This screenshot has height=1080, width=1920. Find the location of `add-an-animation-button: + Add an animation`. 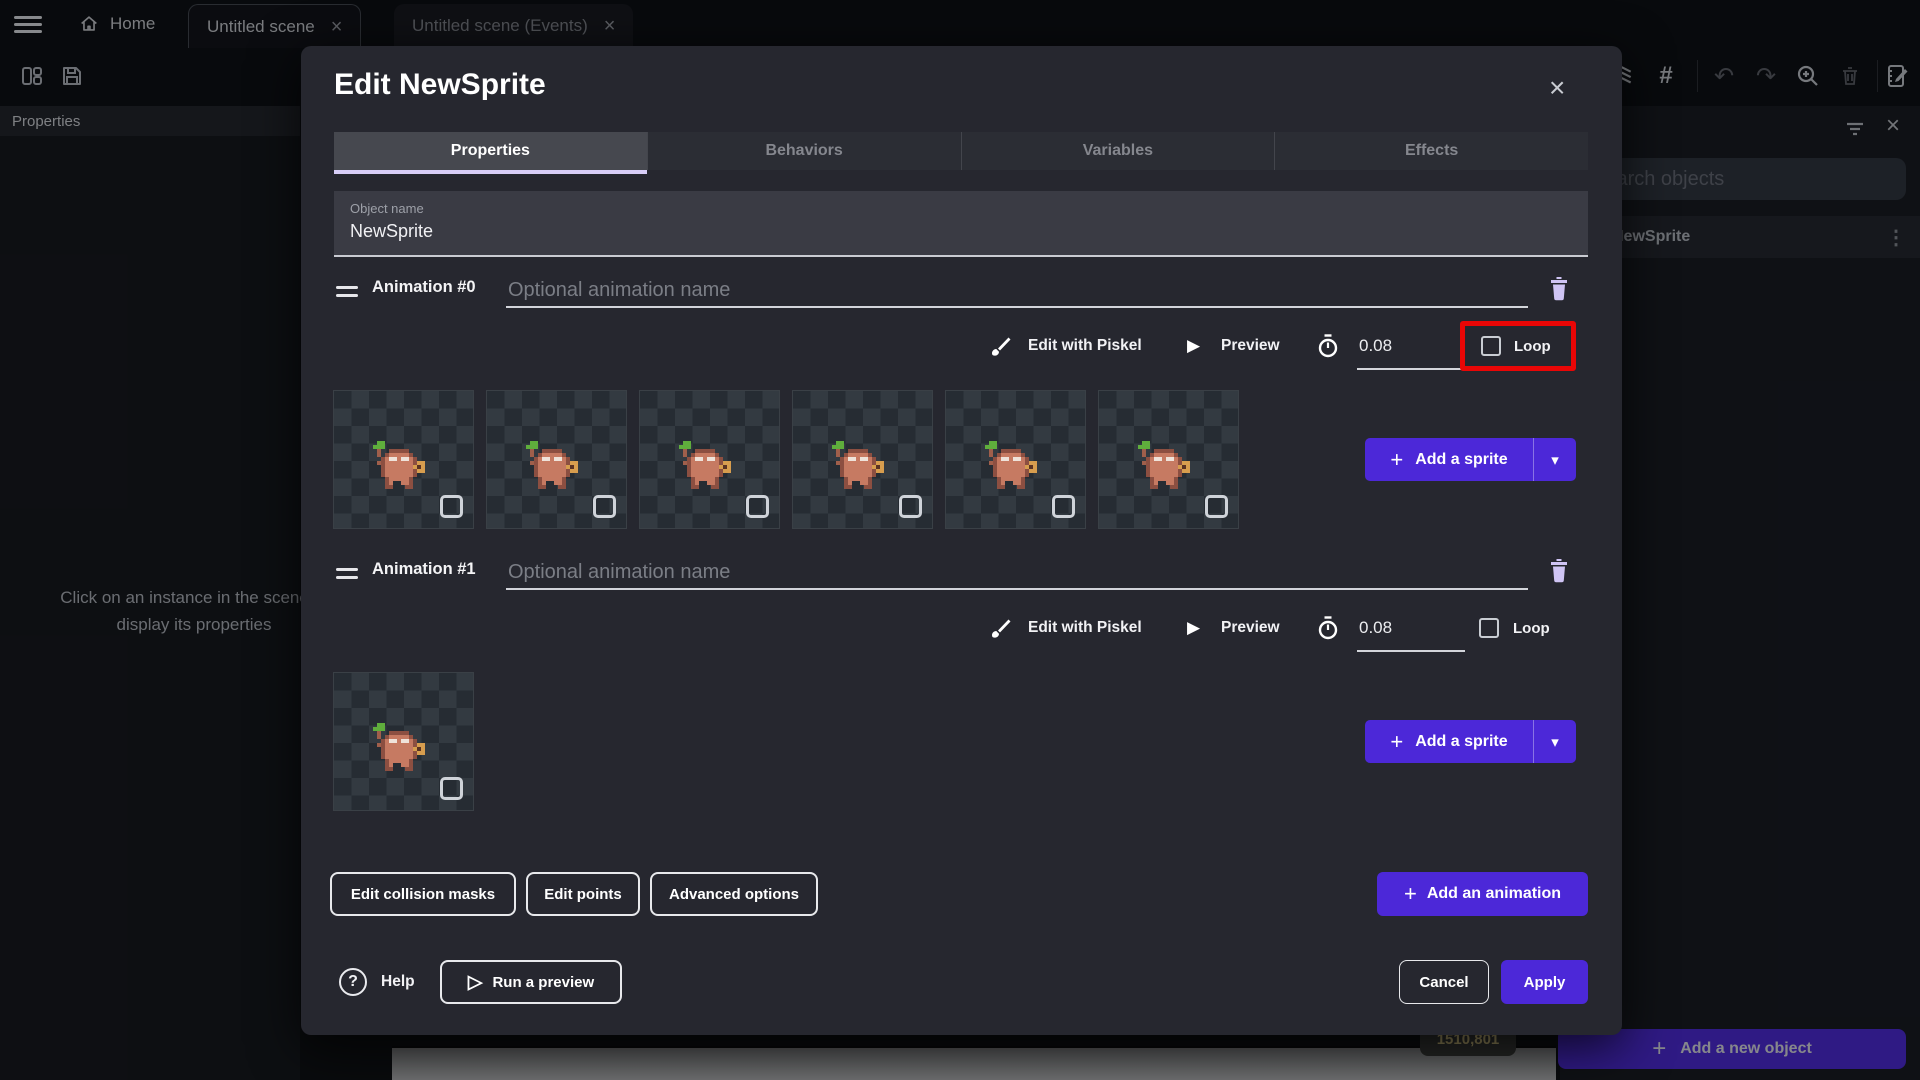

add-an-animation-button: + Add an animation is located at coordinates (1482, 894).